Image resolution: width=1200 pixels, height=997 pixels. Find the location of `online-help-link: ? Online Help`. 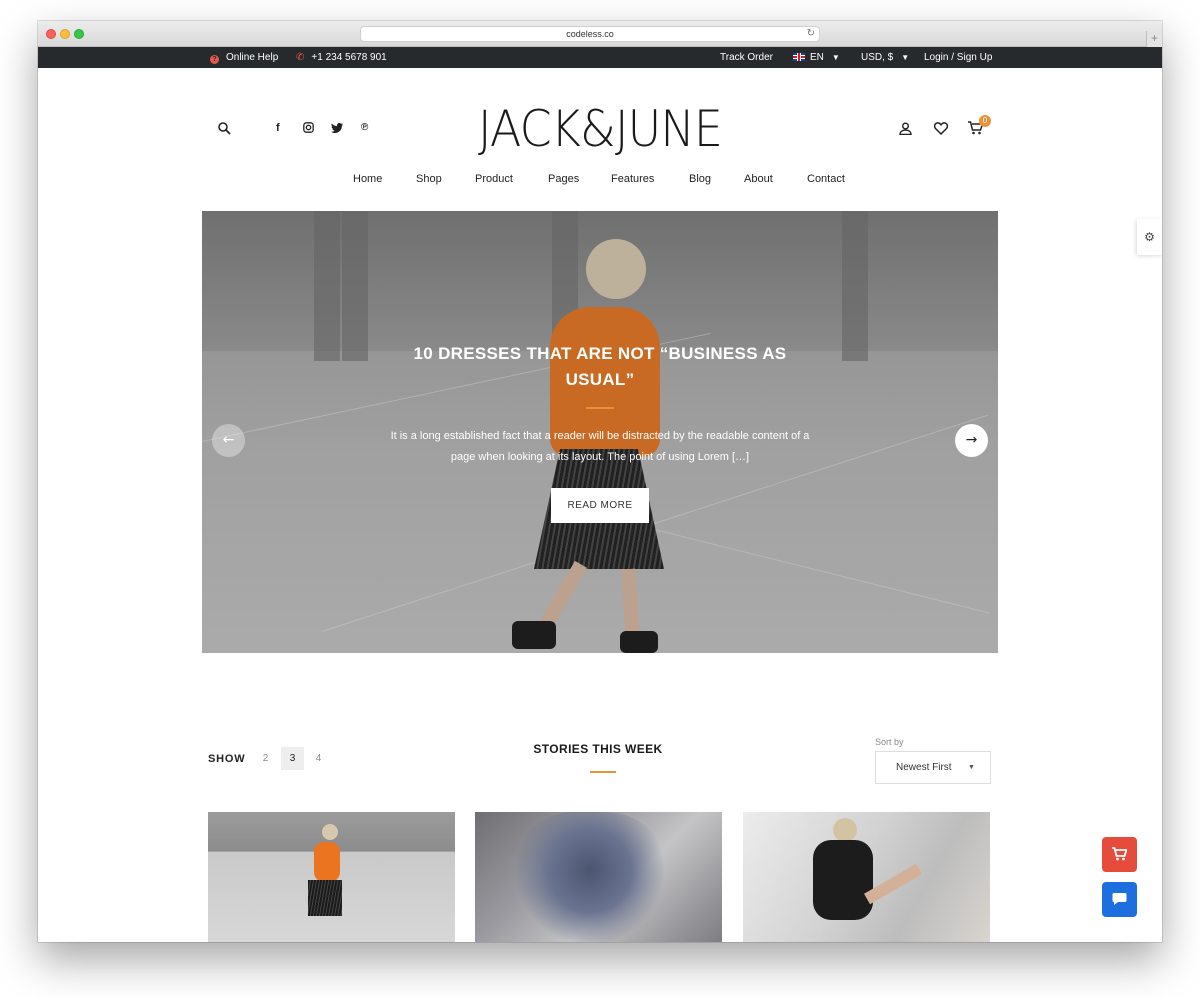

online-help-link: ? Online Help is located at coordinates (244, 57).